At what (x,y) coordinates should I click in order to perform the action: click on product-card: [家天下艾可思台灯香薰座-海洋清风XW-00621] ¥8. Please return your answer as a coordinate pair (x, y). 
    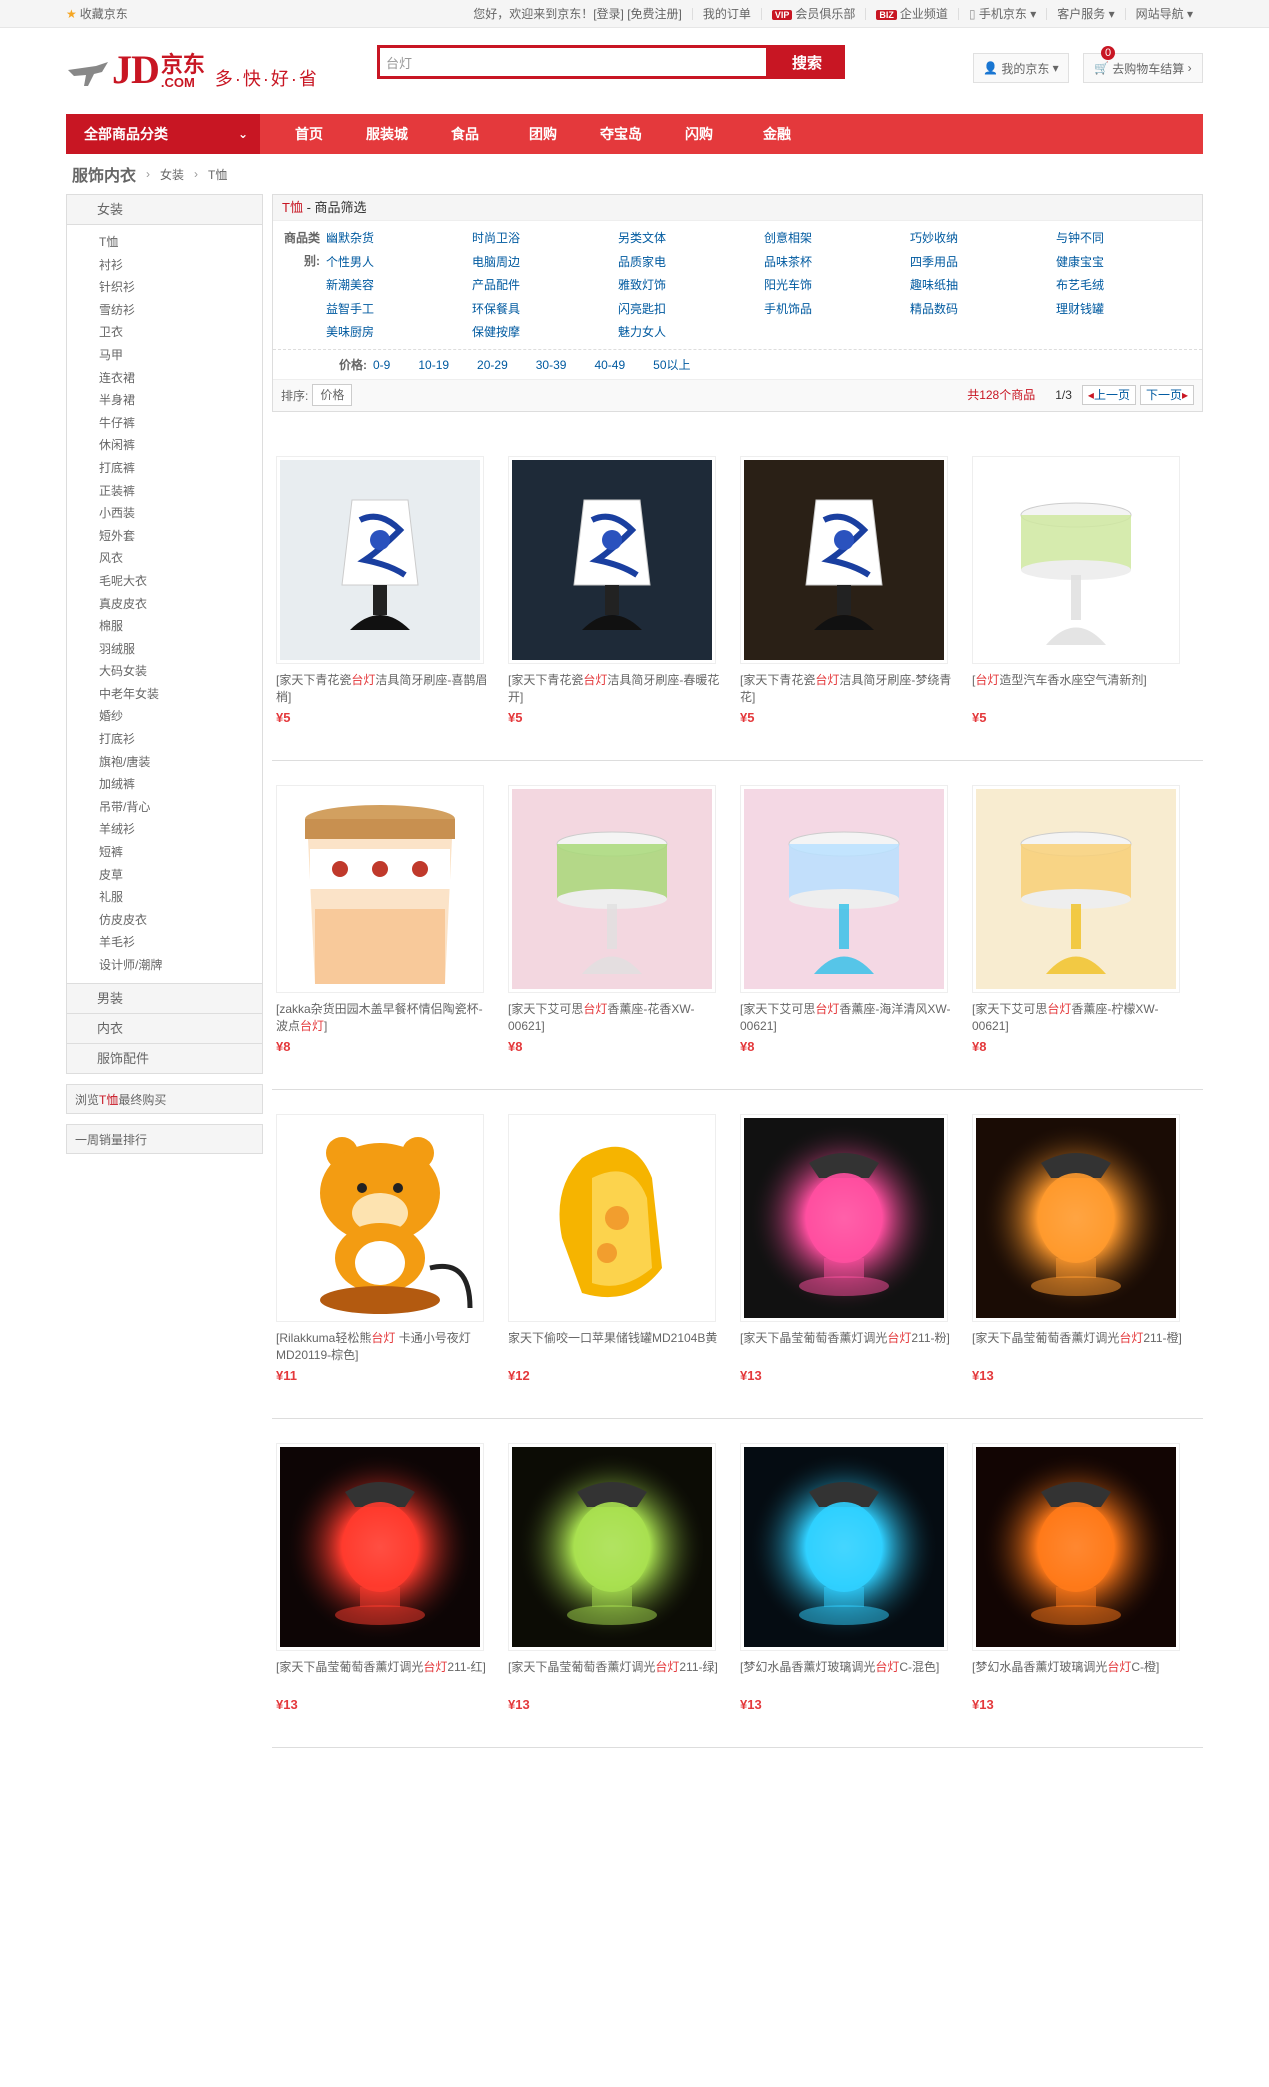
    Looking at the image, I should click on (852, 936).